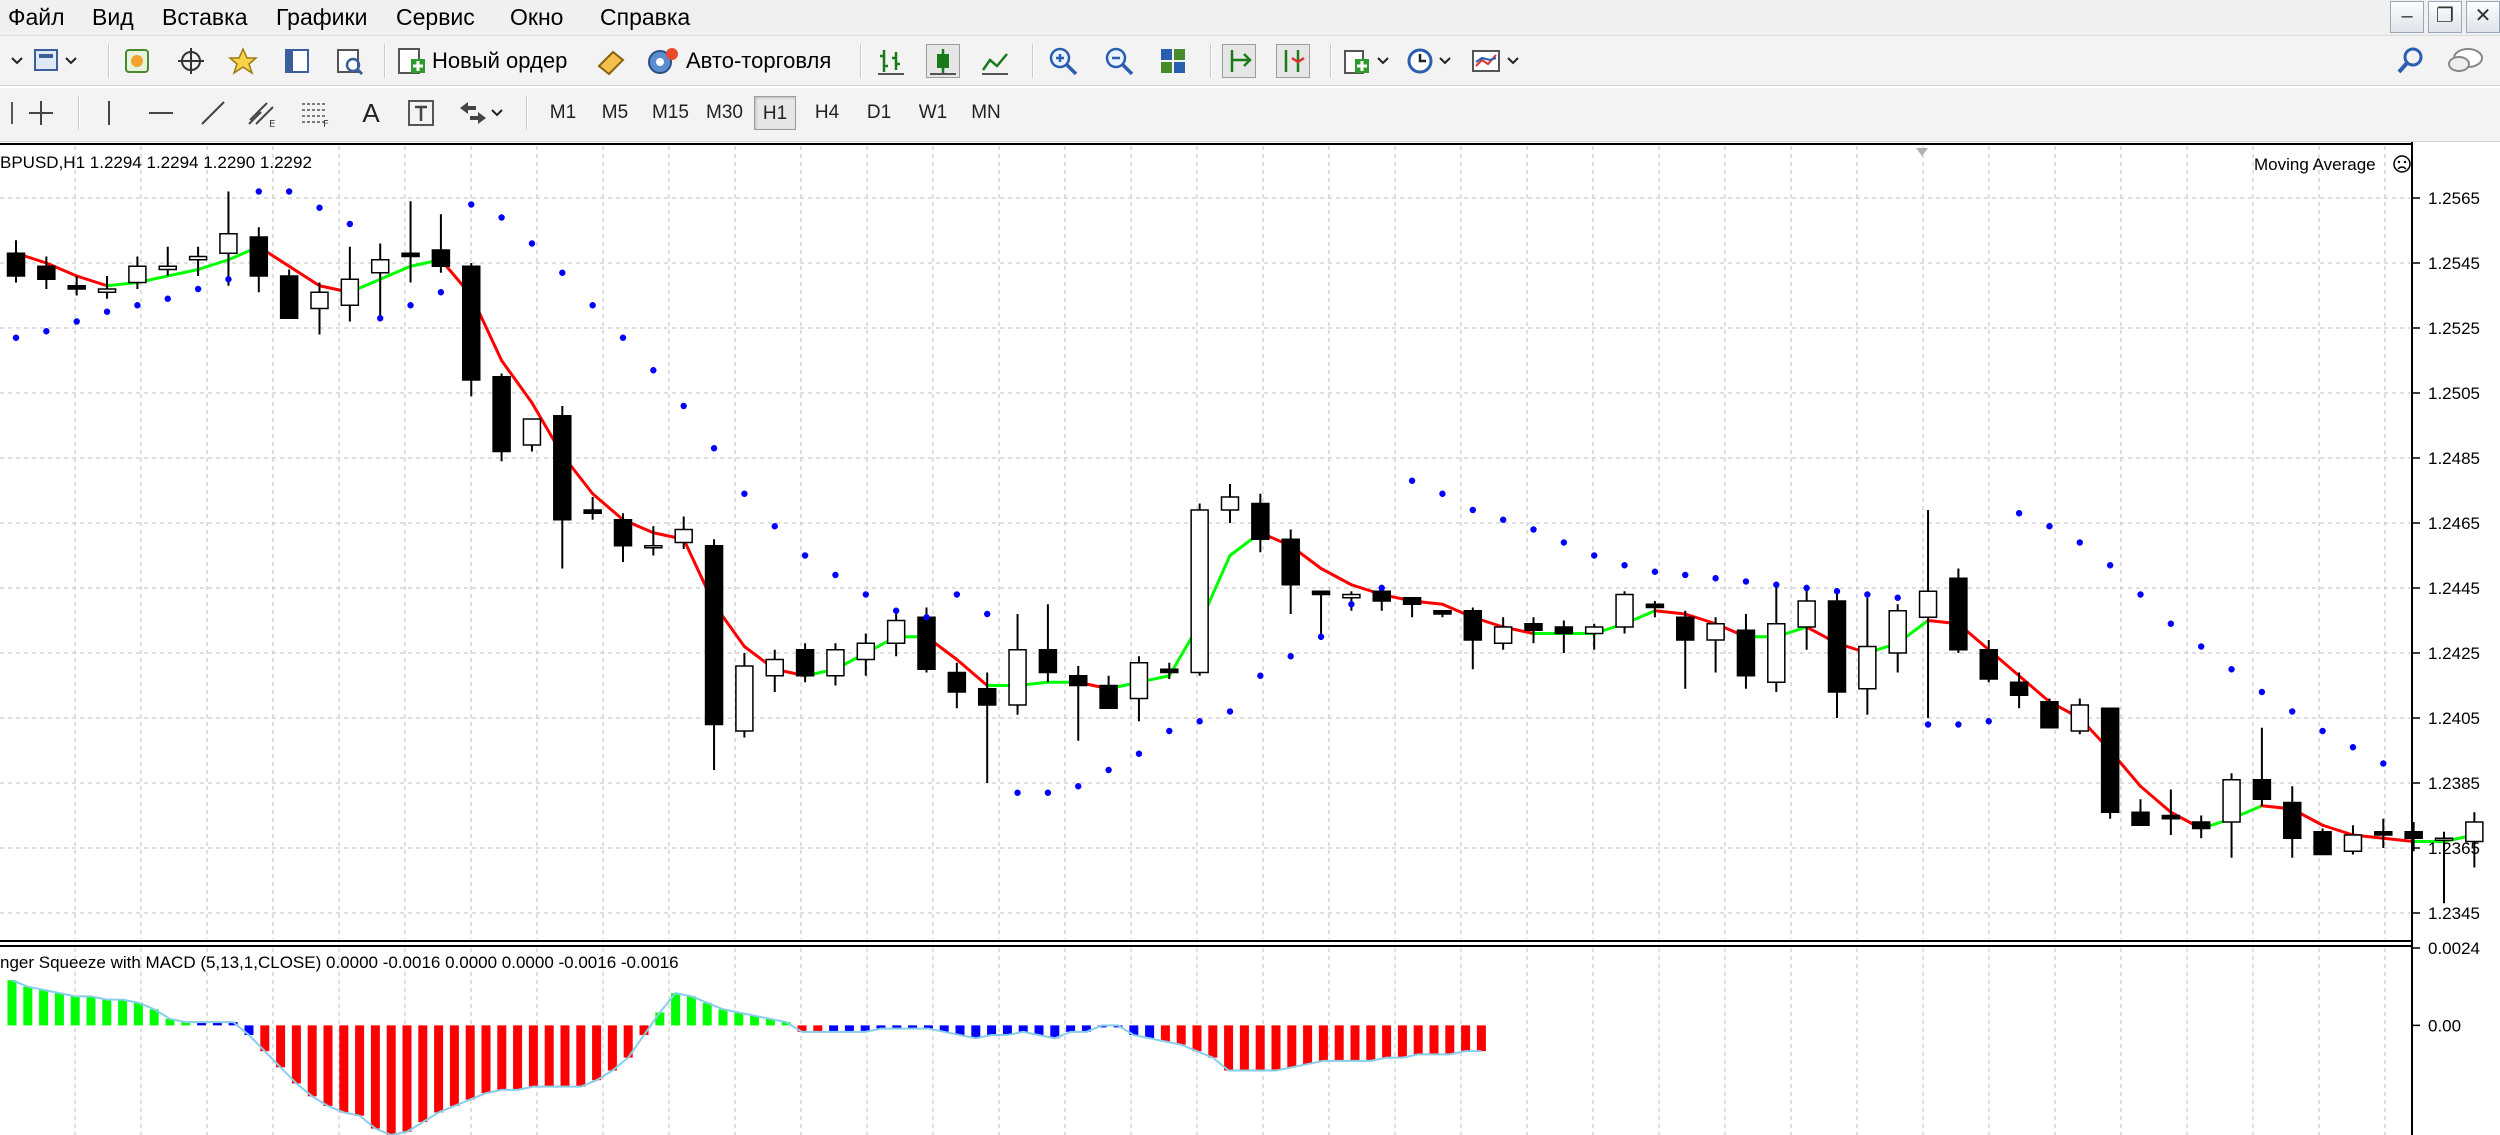  Describe the element at coordinates (827, 113) in the screenshot. I see `timeframe-h4: H4` at that location.